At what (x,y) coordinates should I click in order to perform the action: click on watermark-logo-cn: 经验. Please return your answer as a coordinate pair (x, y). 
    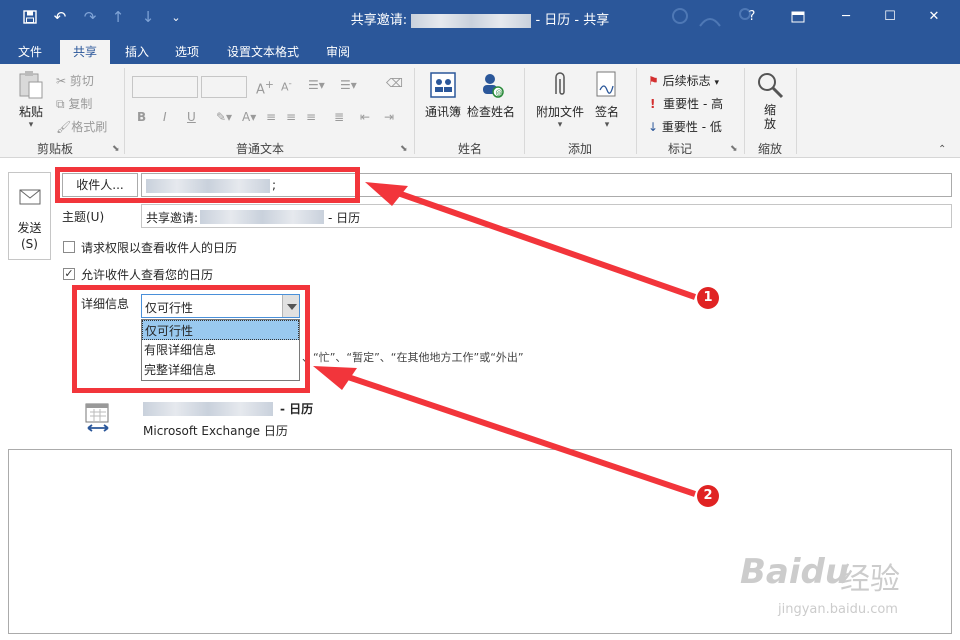
    Looking at the image, I should click on (870, 579).